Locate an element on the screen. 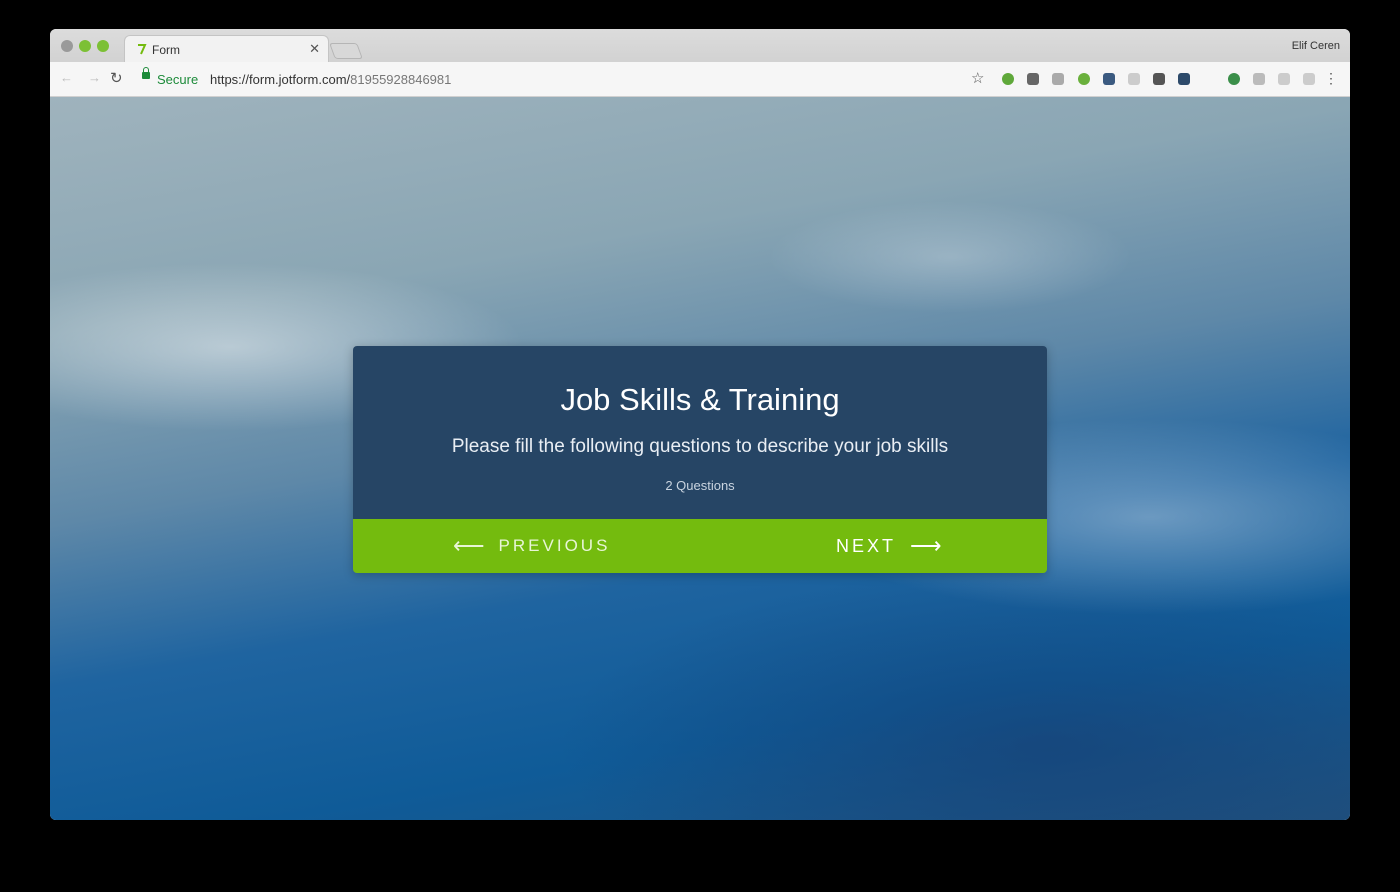 This screenshot has width=1400, height=892. form-navigation: ⟵ PREVIOUS NEXT ⟶ is located at coordinates (700, 546).